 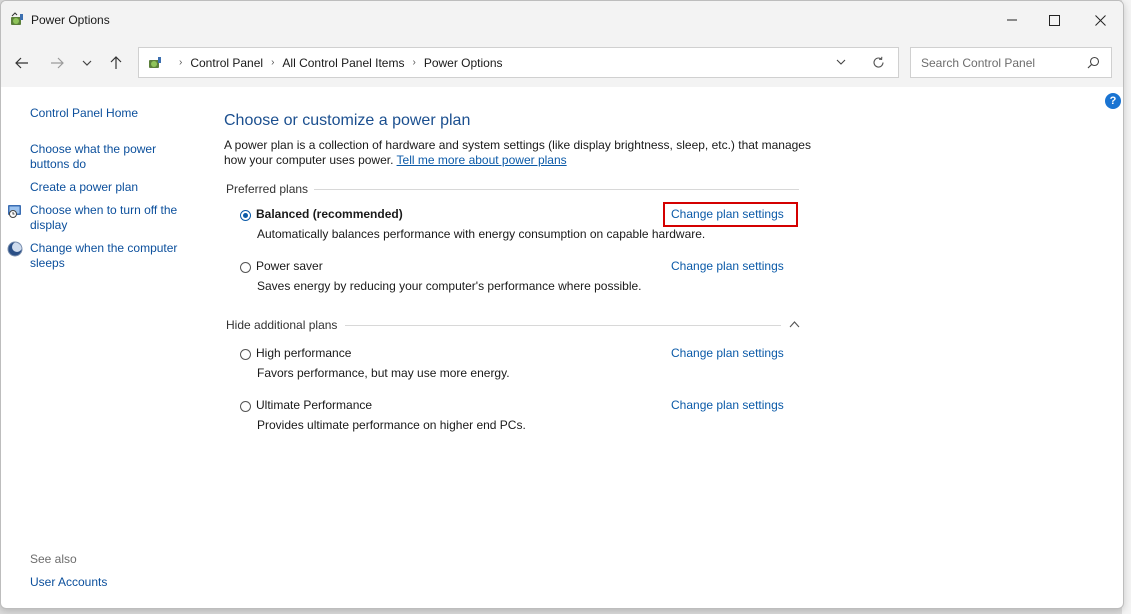 What do you see at coordinates (104, 210) in the screenshot?
I see `sidebar-item-label: Choose when to turn off the` at bounding box center [104, 210].